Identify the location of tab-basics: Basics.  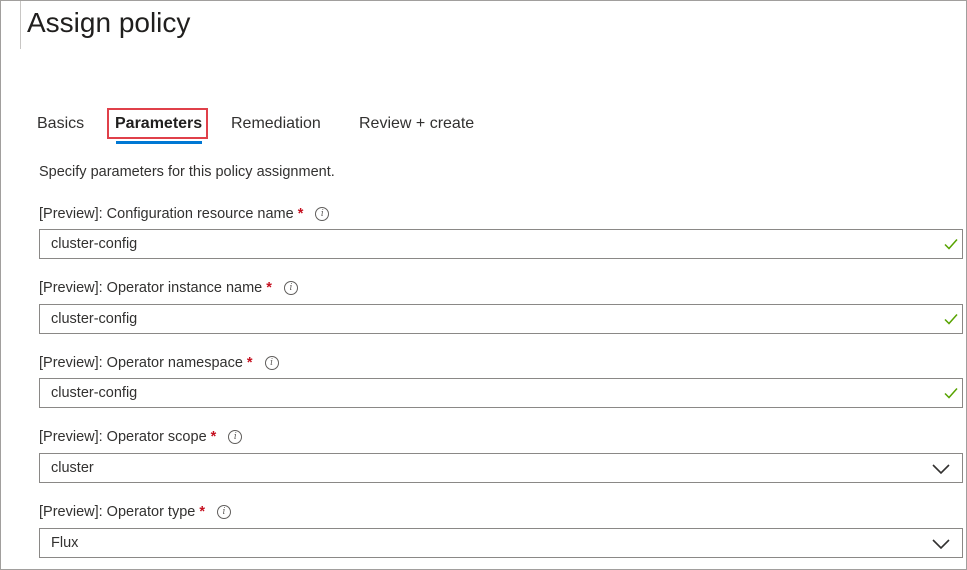
(60, 124).